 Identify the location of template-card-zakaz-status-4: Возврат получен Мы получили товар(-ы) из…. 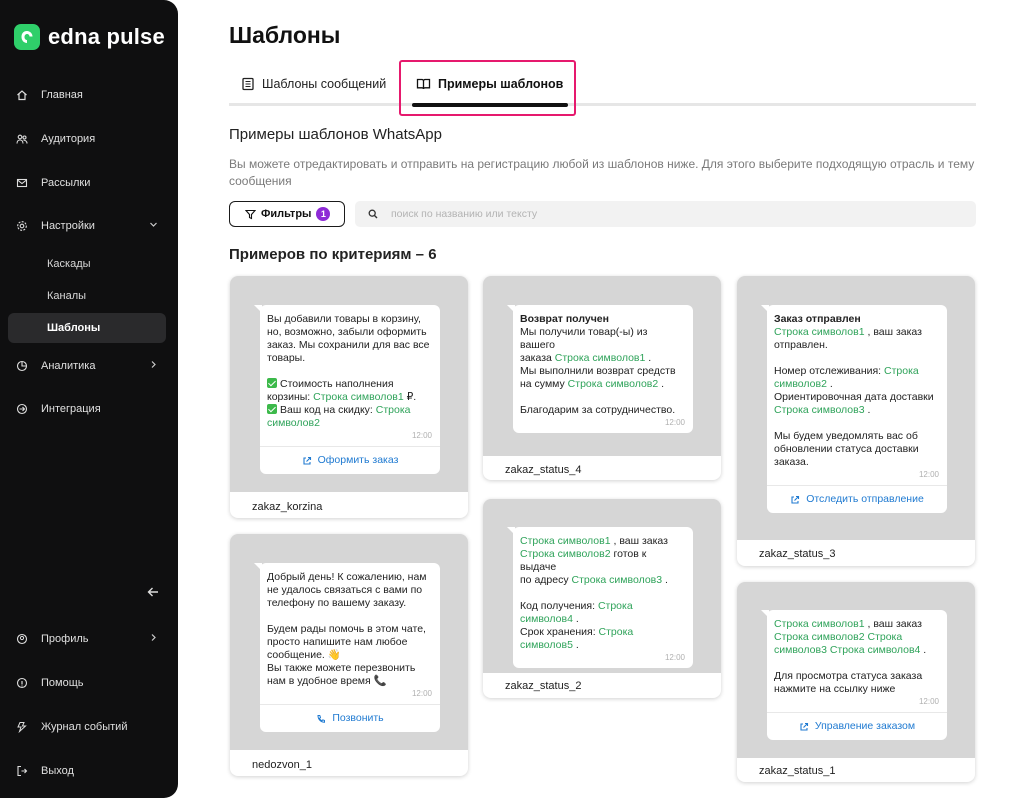
(602, 378).